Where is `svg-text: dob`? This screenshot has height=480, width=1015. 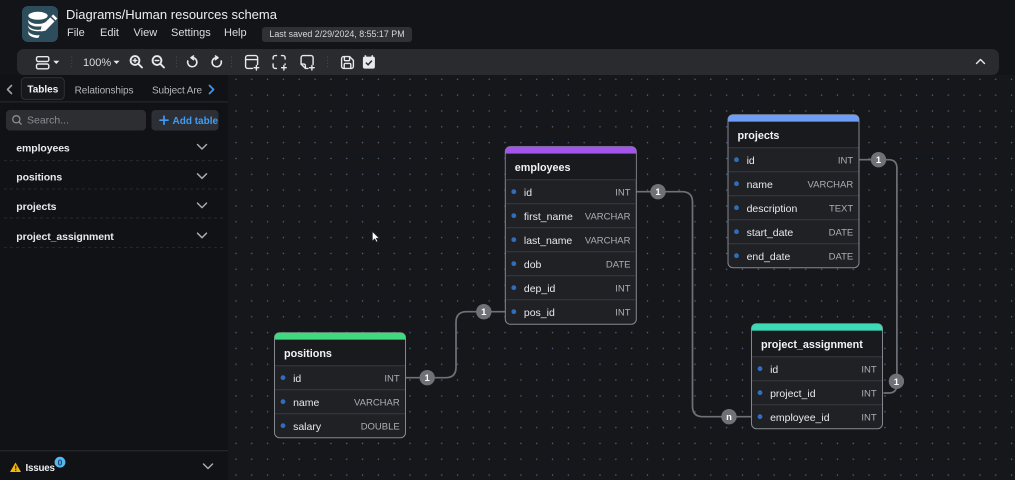 svg-text: dob is located at coordinates (532, 265).